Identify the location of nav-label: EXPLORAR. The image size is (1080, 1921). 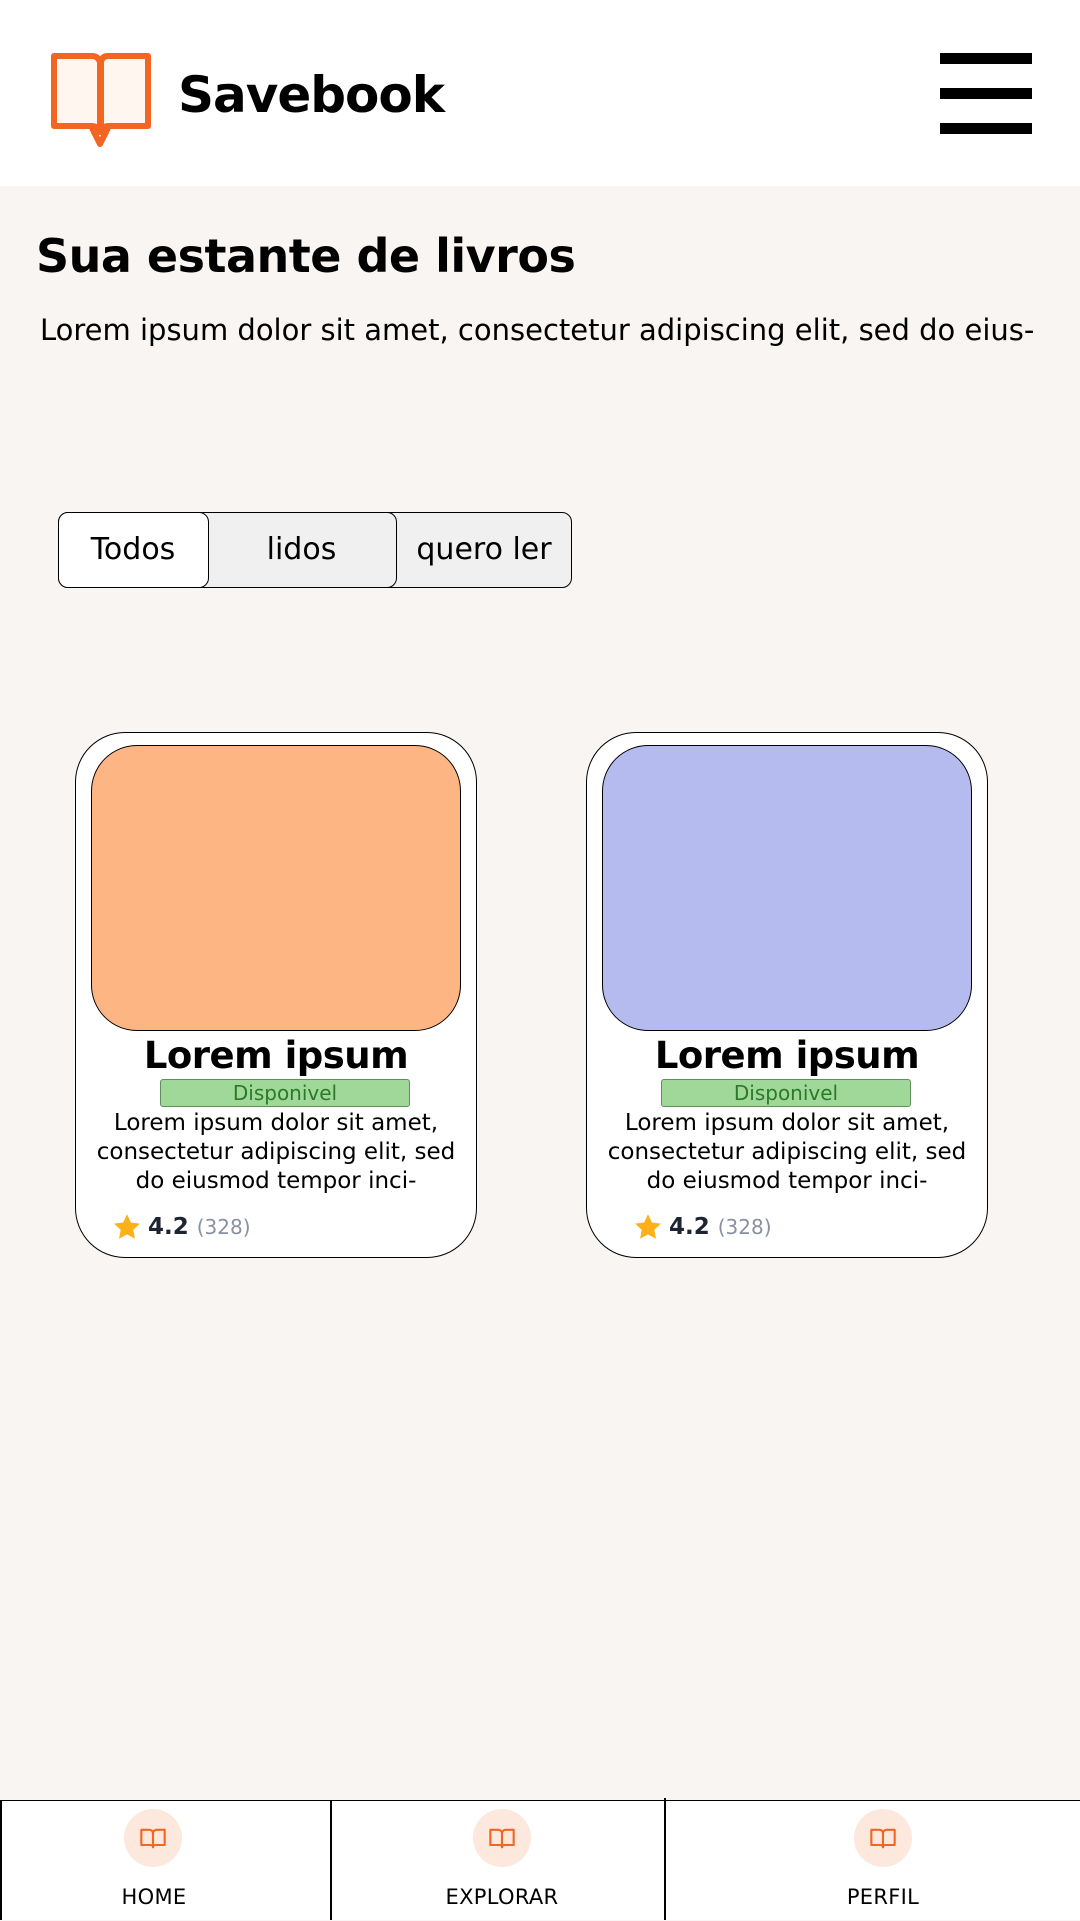
(502, 1897).